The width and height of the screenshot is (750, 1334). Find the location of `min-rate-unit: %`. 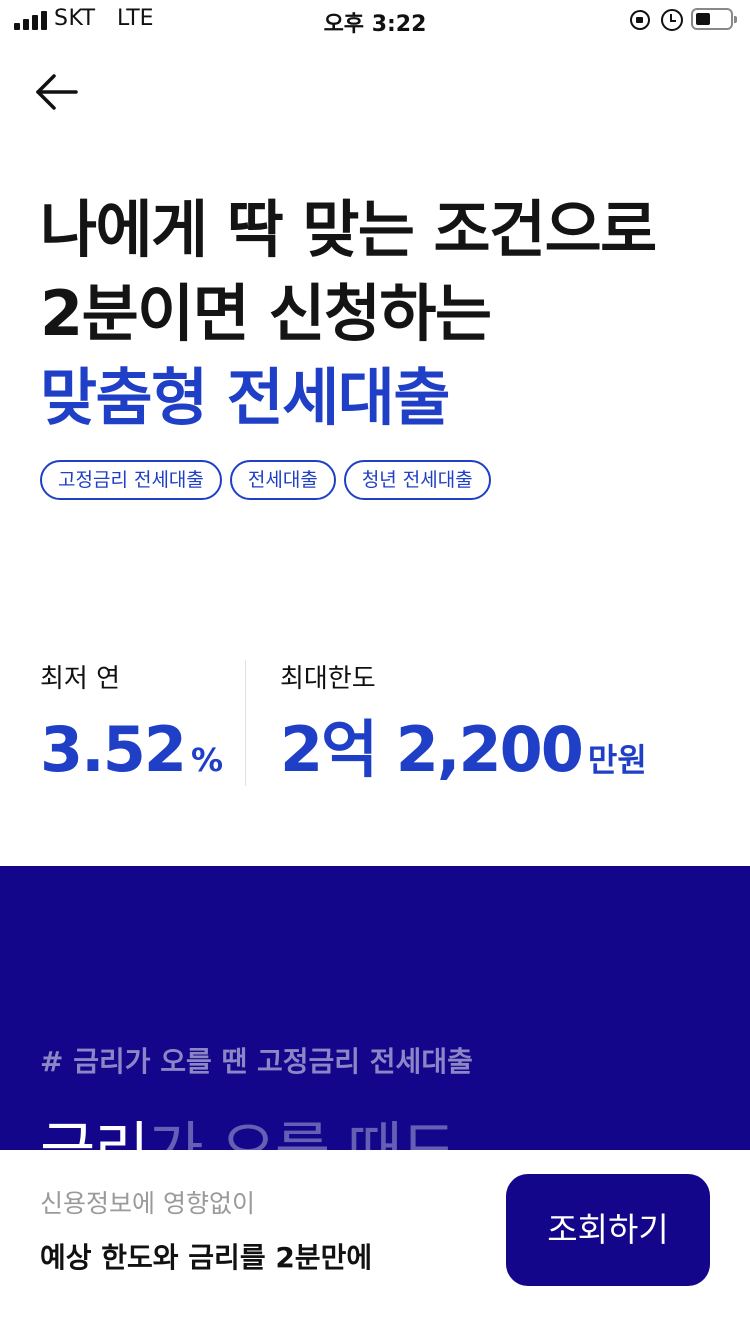

min-rate-unit: % is located at coordinates (207, 760).